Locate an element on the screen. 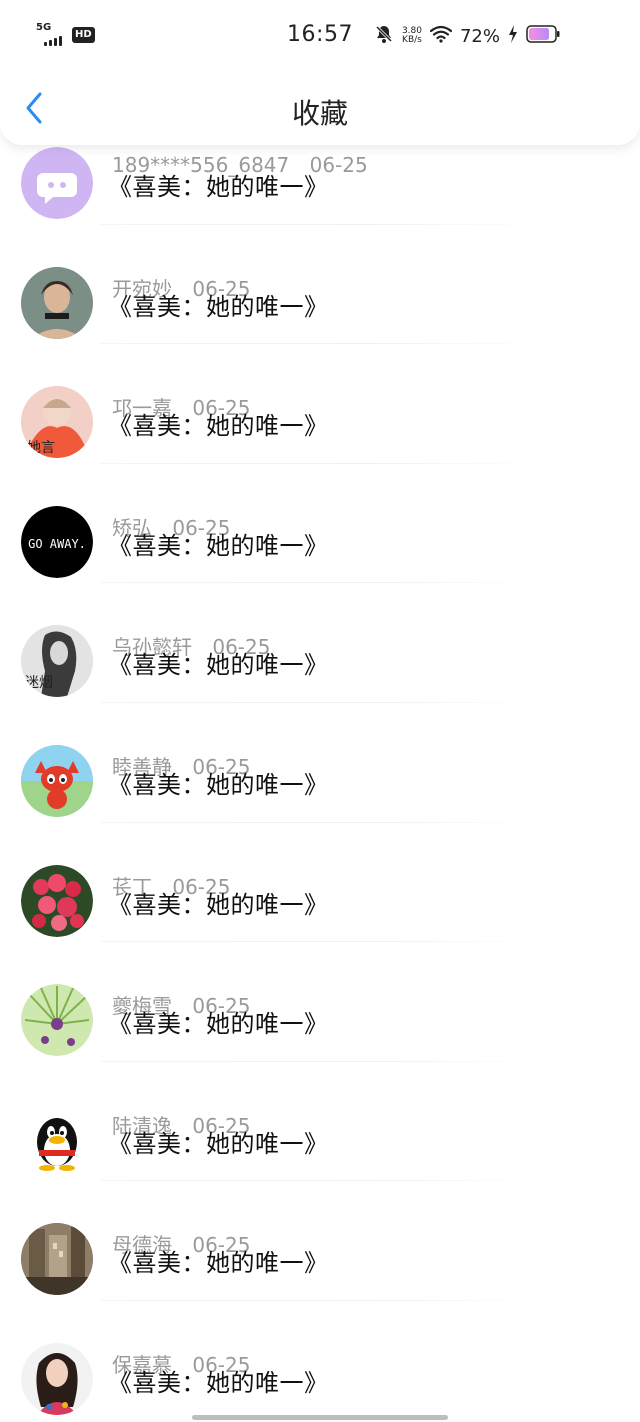 The height and width of the screenshot is (1422, 640). wifi-icon is located at coordinates (441, 36).